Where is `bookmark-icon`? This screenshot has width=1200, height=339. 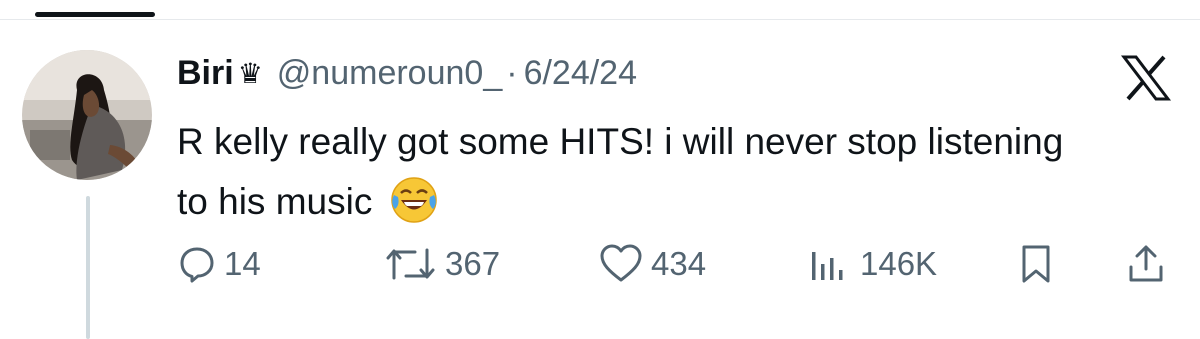
bookmark-icon is located at coordinates (1036, 264).